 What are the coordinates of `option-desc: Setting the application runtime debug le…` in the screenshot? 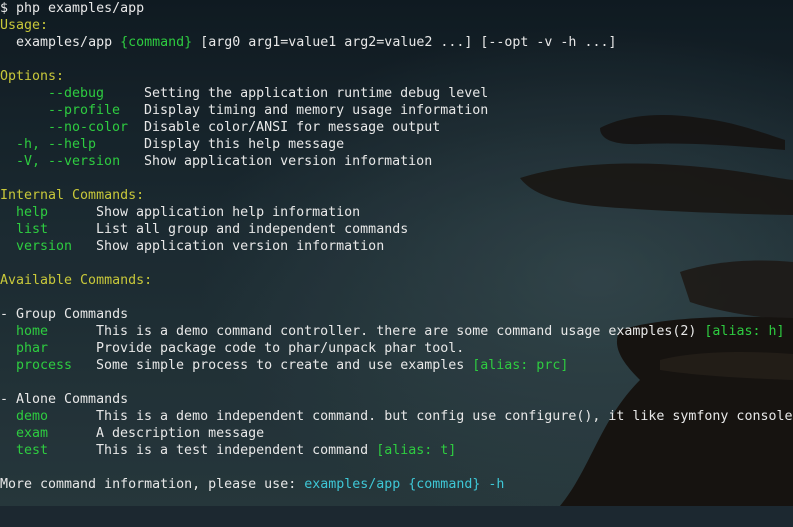 It's located at (316, 93).